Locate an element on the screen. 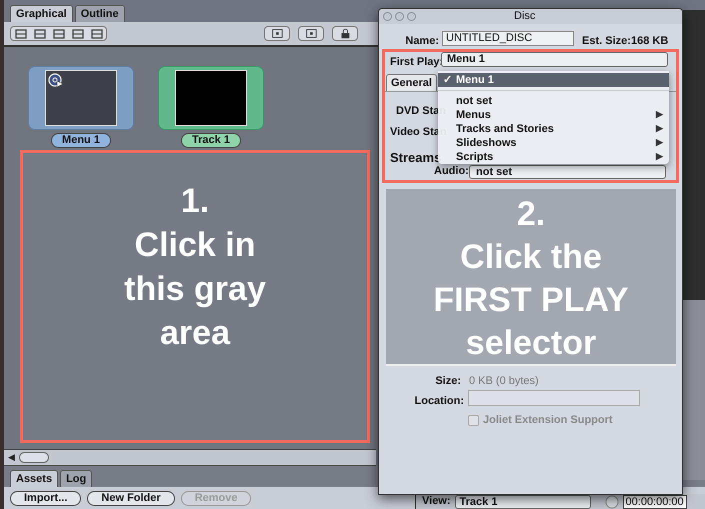 Image resolution: width=705 pixels, height=509 pixels. fit-icon is located at coordinates (311, 33).